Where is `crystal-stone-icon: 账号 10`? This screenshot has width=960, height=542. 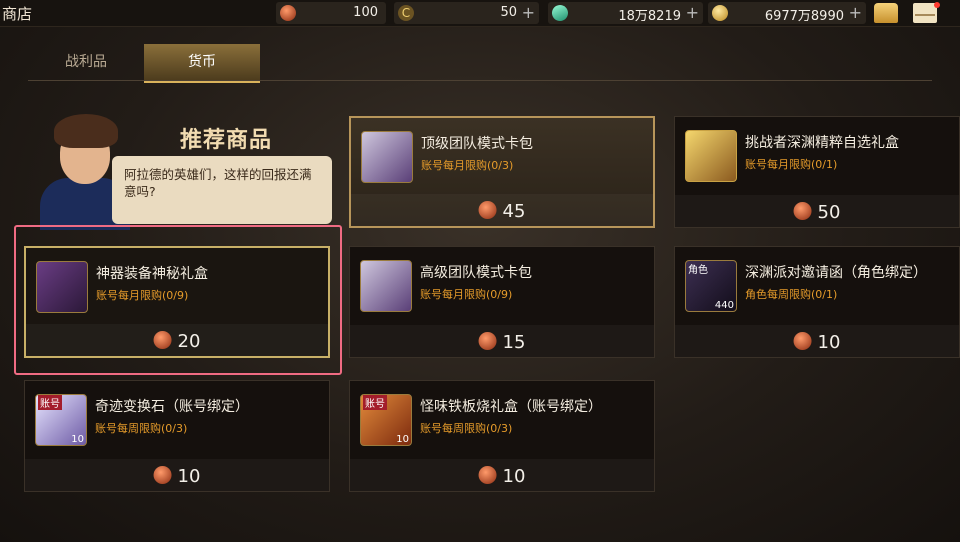
crystal-stone-icon: 账号 10 is located at coordinates (61, 420).